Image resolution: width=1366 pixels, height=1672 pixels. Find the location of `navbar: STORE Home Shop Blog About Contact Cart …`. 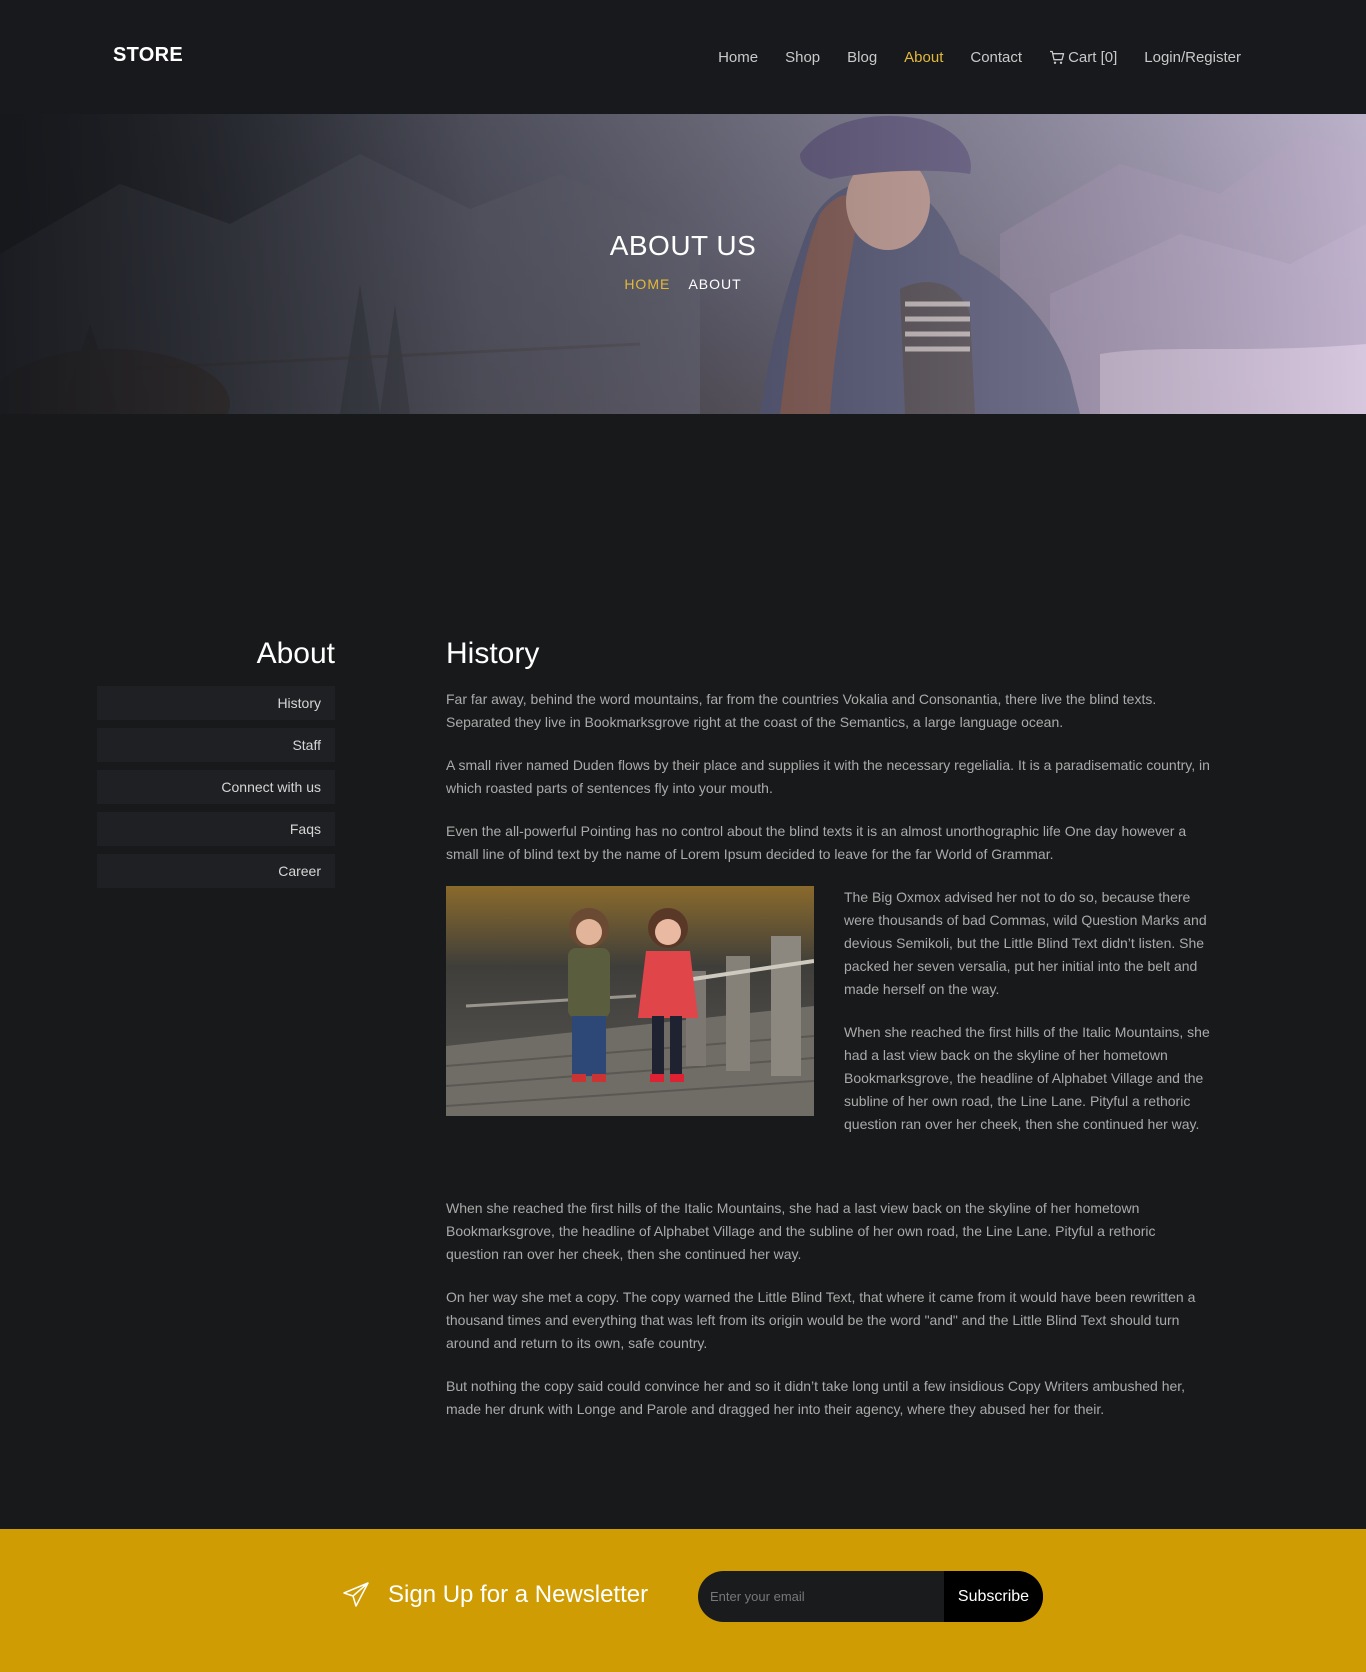

navbar: STORE Home Shop Blog About Contact Cart … is located at coordinates (683, 57).